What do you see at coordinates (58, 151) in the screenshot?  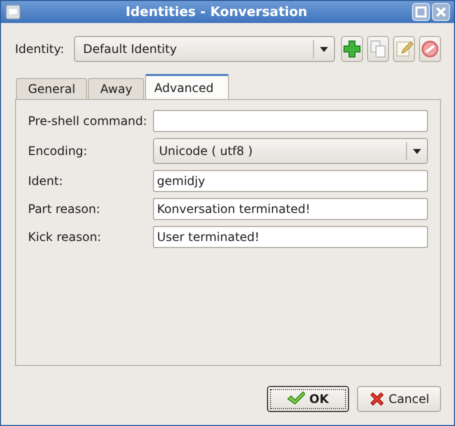 I see `field-label: Encoding:` at bounding box center [58, 151].